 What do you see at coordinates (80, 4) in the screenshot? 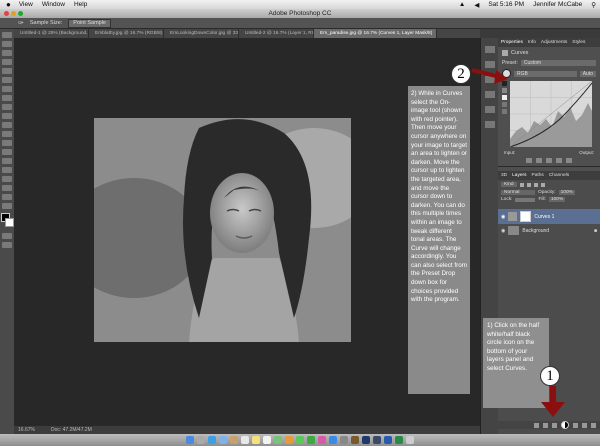
I see `menu-help: Help` at bounding box center [80, 4].